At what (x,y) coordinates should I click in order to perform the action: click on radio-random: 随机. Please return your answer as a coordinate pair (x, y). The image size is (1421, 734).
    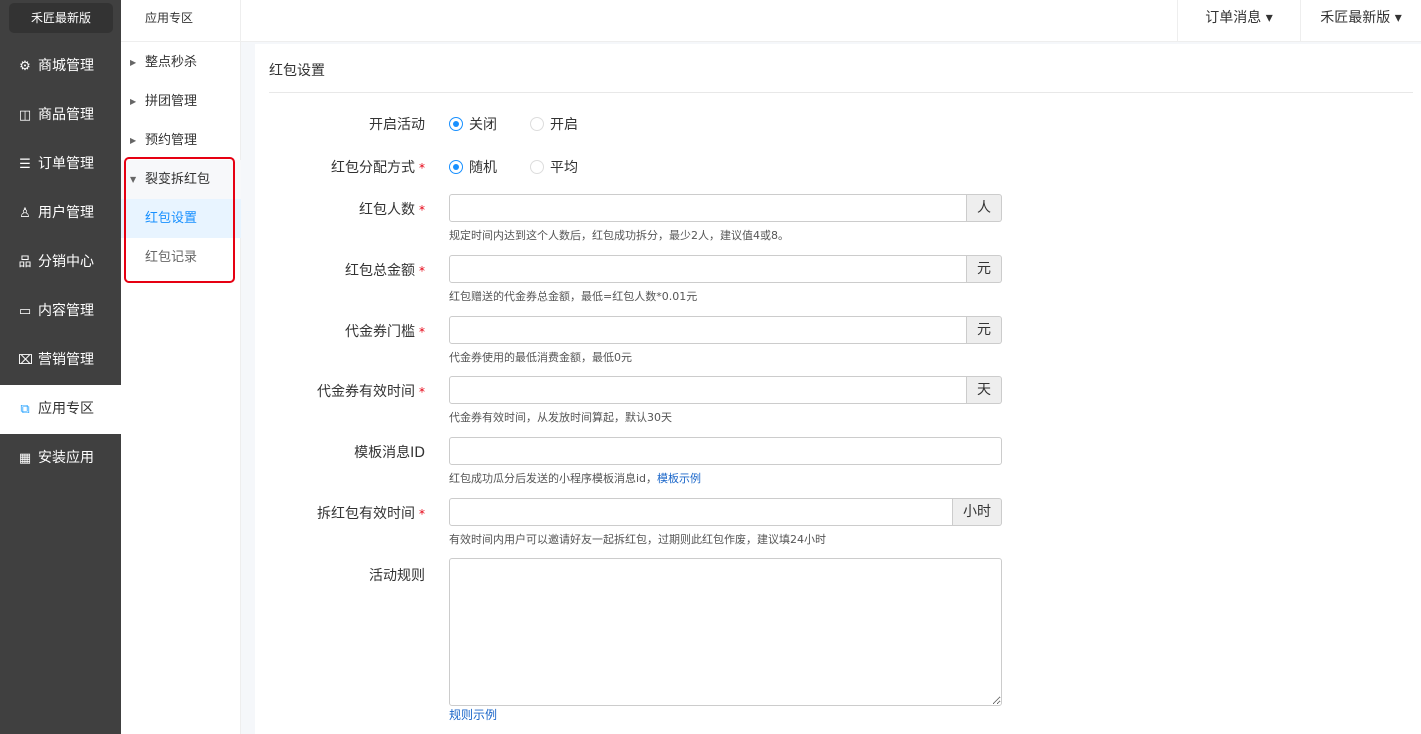
    Looking at the image, I should click on (473, 167).